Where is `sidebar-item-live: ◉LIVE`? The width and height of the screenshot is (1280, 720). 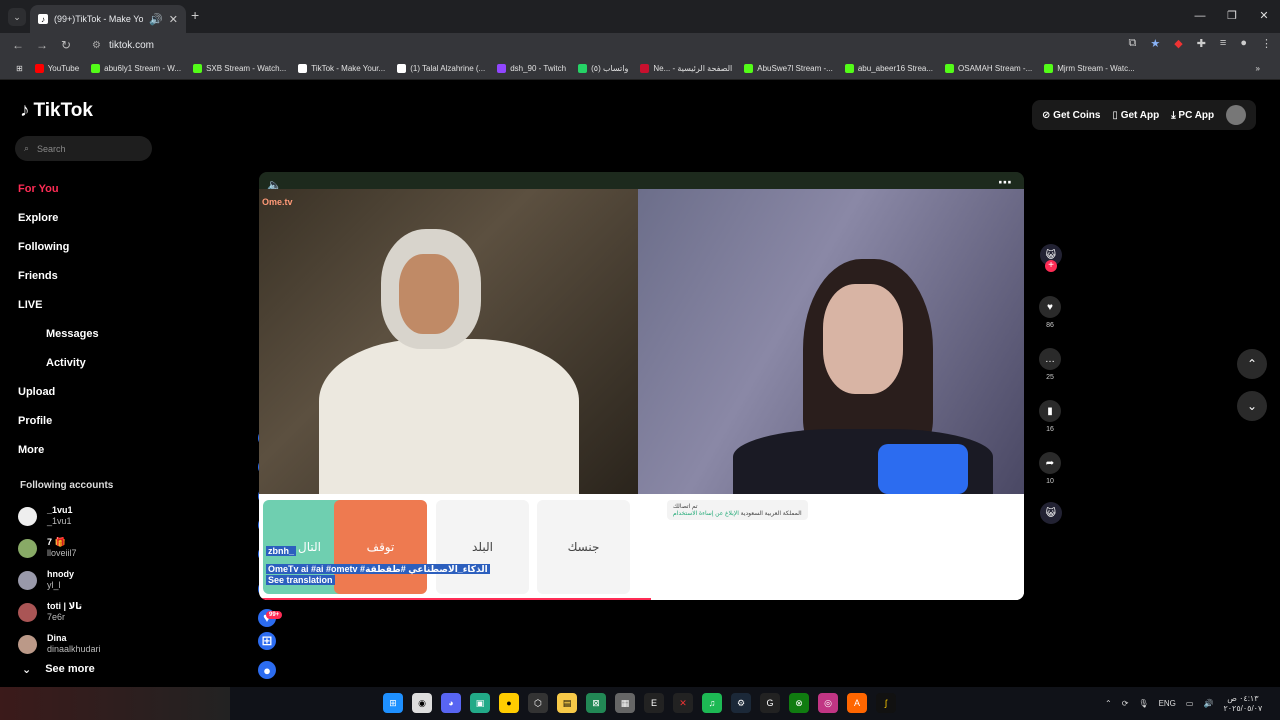 sidebar-item-live: ◉LIVE is located at coordinates (147, 426).